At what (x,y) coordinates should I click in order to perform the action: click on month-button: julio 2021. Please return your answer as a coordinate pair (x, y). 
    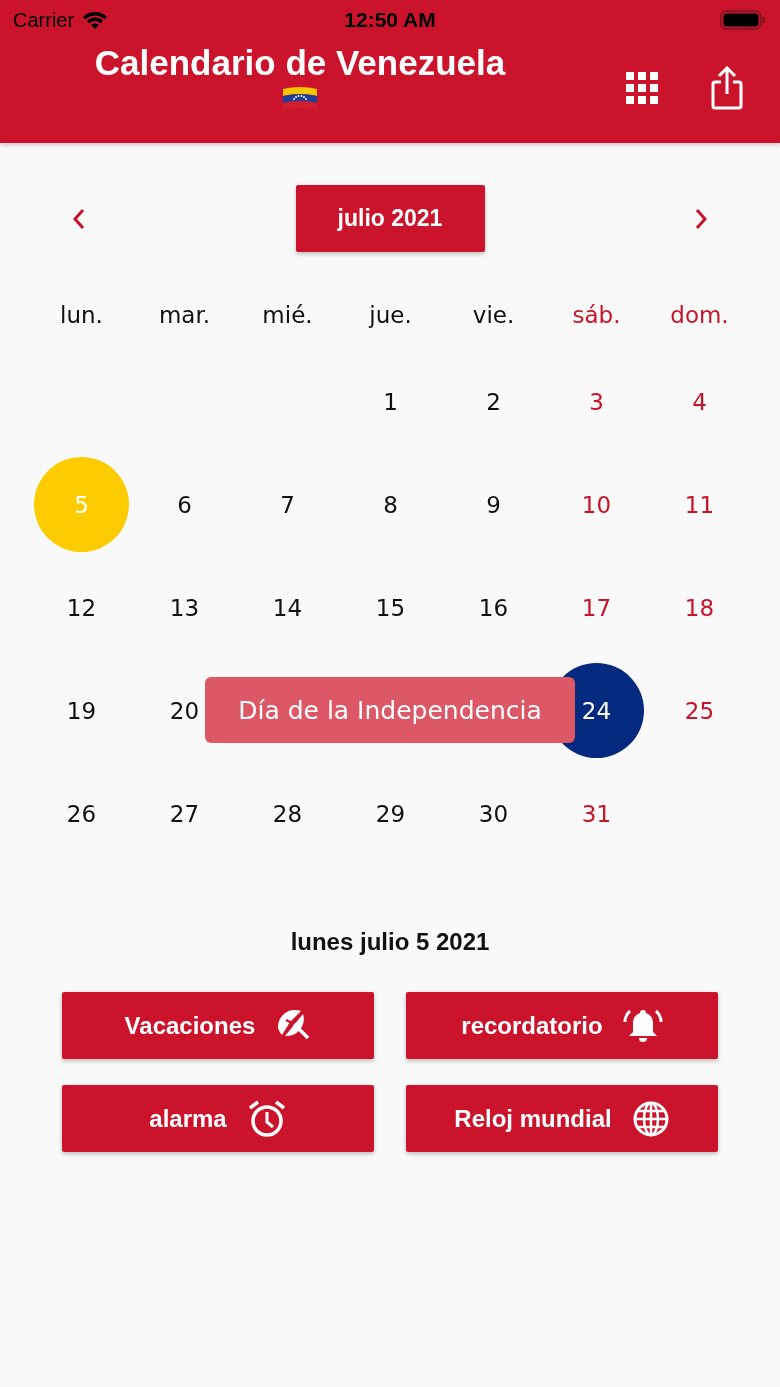
    Looking at the image, I should click on (390, 218).